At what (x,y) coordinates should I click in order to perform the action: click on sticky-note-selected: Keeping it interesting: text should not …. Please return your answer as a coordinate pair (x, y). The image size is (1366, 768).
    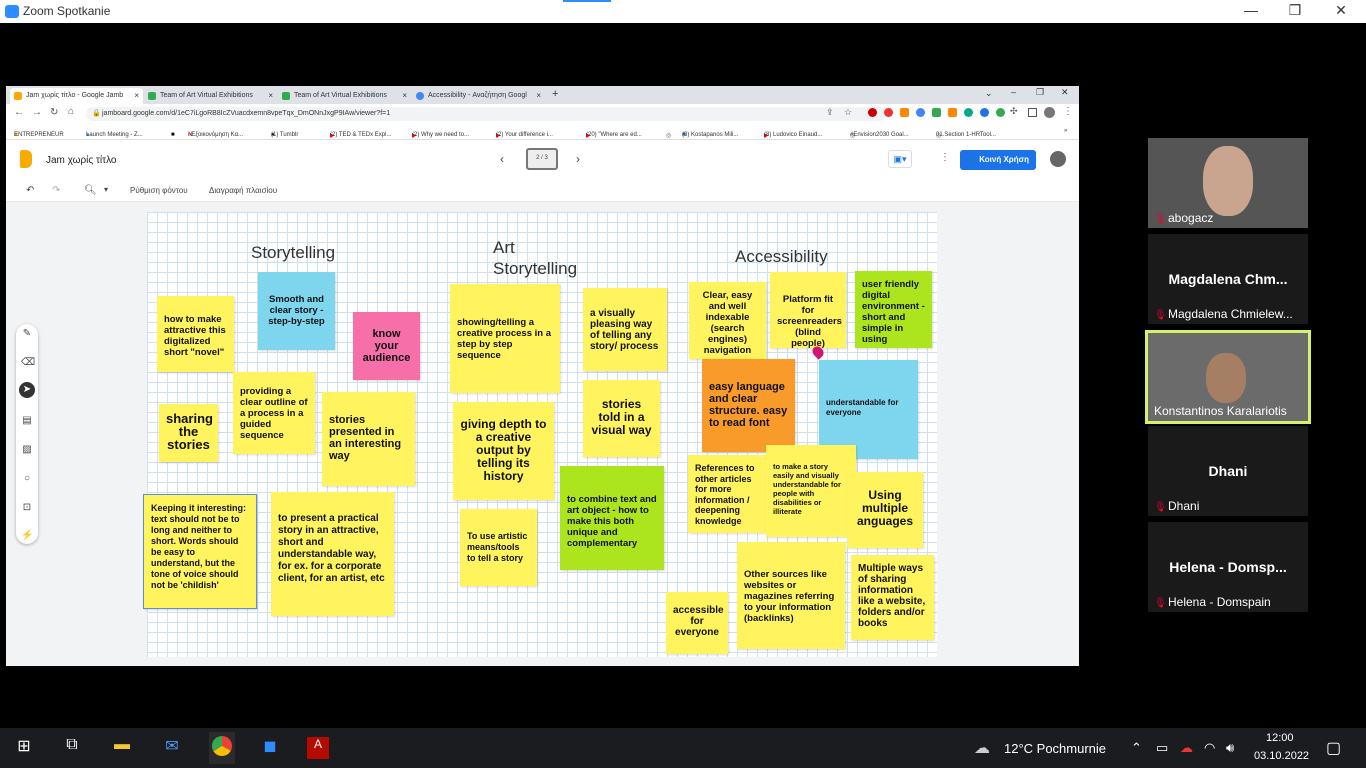
    Looking at the image, I should click on (200, 551).